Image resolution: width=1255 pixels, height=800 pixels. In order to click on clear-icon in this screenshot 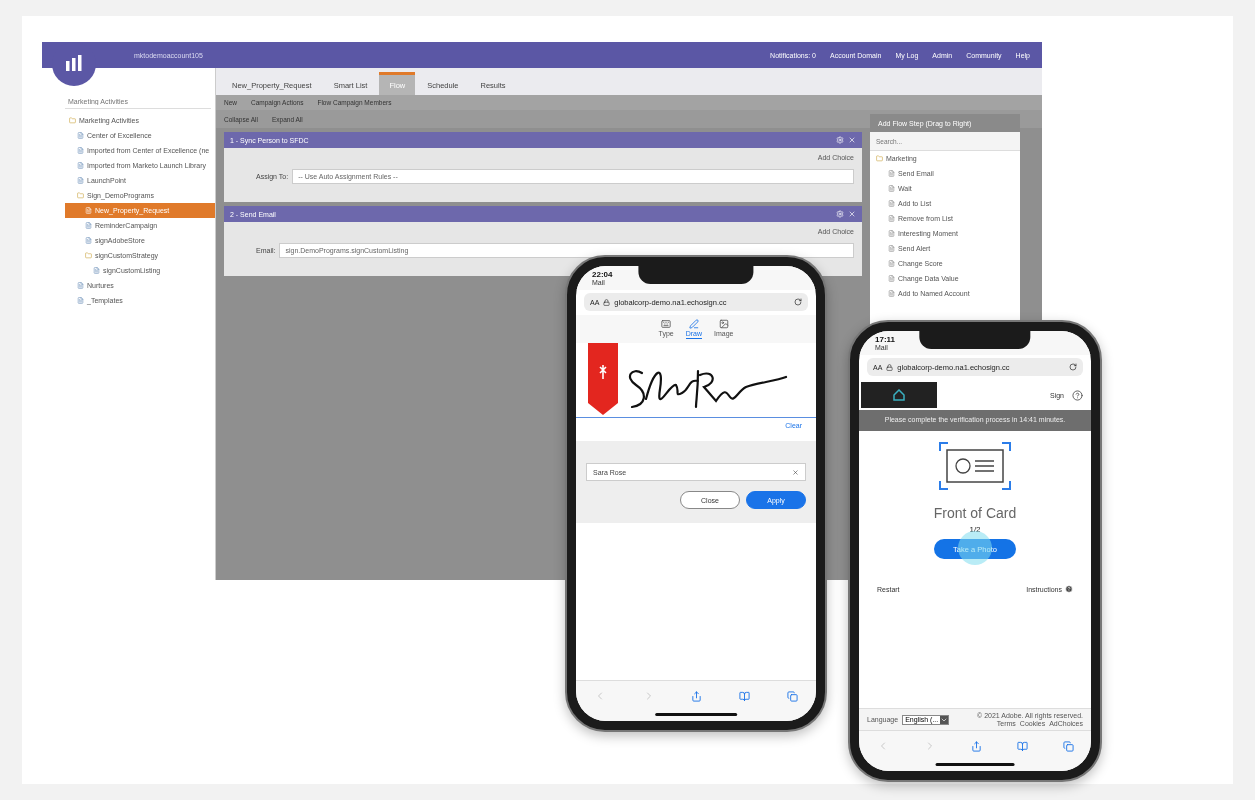, I will do `click(795, 472)`.